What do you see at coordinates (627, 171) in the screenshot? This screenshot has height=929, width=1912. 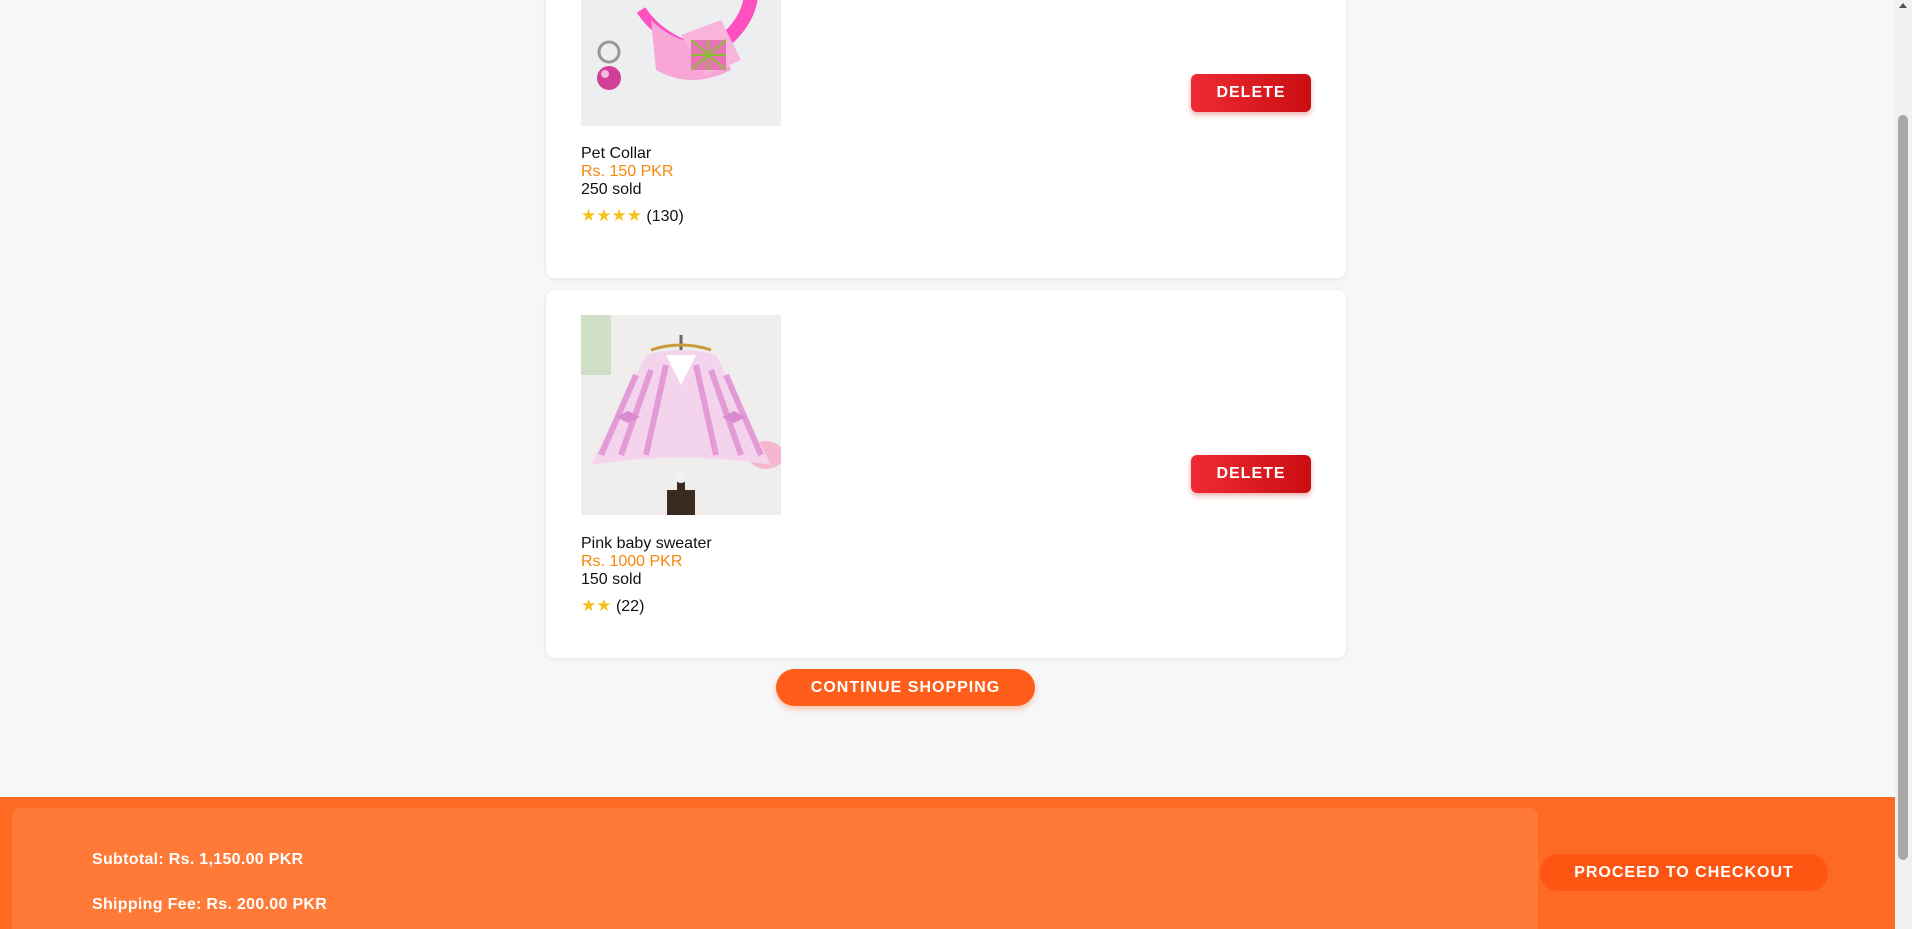 I see `product-price: Rs. 150 PKR` at bounding box center [627, 171].